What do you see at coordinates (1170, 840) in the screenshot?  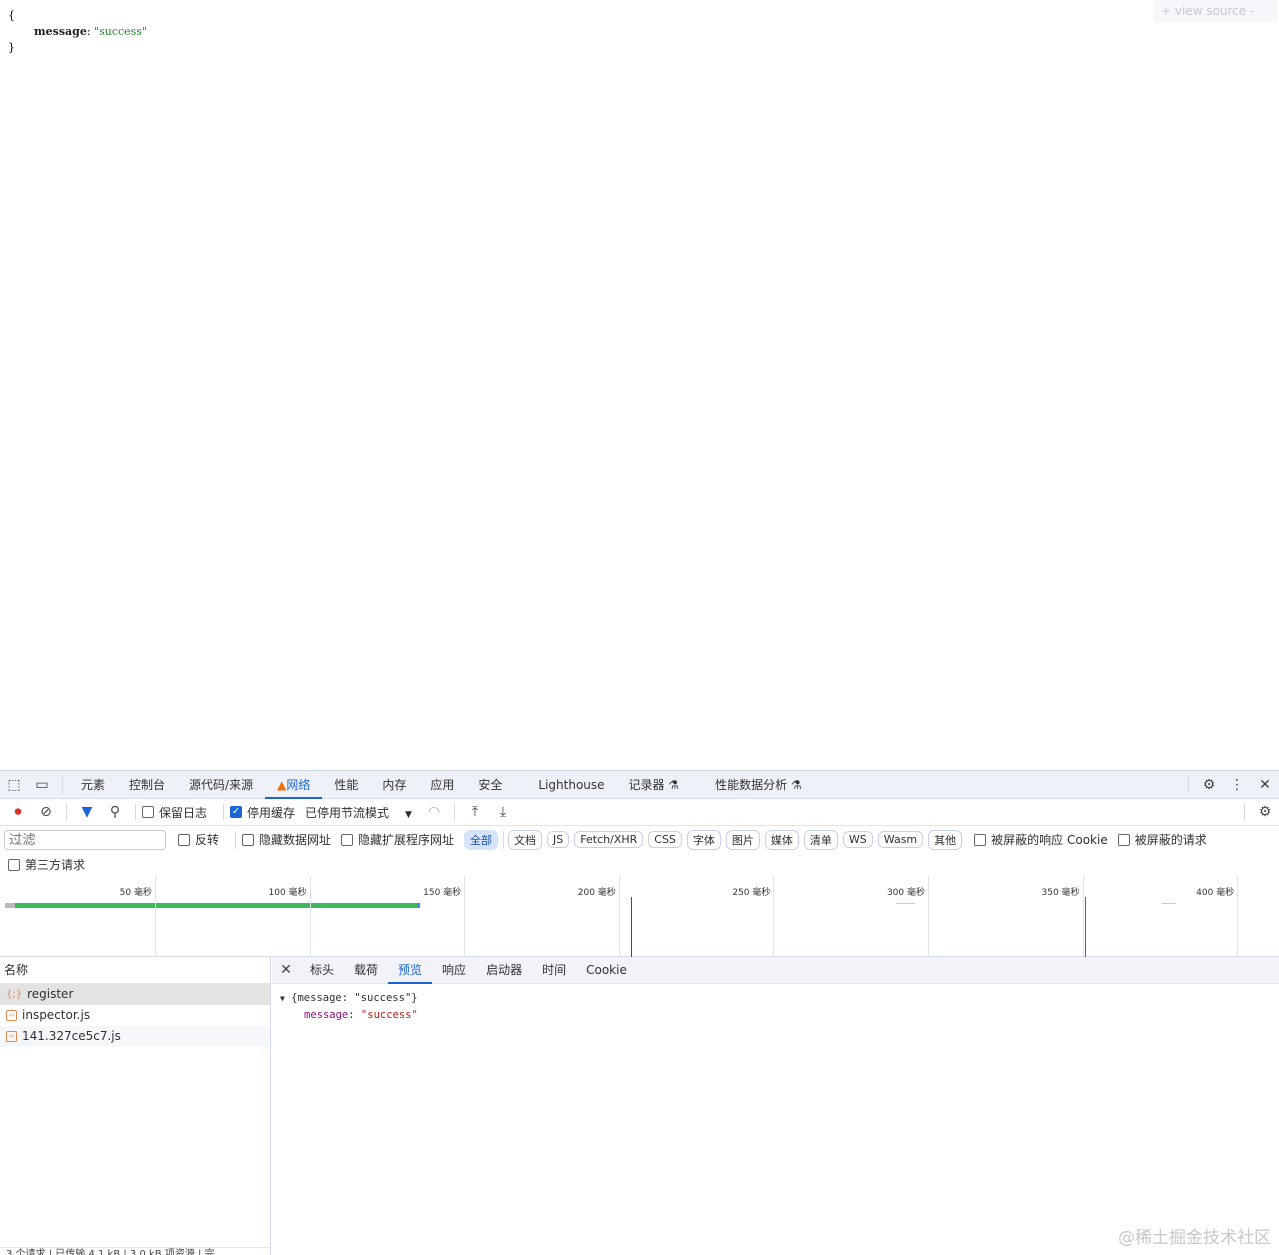 I see `label: 被屏蔽的请求` at bounding box center [1170, 840].